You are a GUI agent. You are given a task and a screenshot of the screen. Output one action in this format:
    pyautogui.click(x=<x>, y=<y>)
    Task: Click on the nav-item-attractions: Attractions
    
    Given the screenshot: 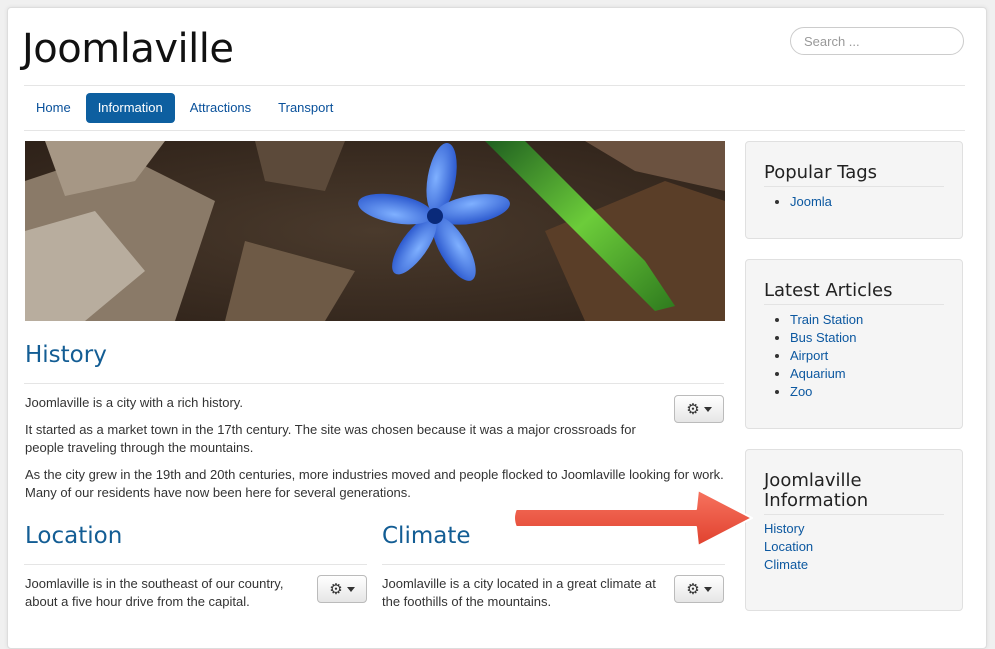 What is the action you would take?
    pyautogui.click(x=220, y=108)
    